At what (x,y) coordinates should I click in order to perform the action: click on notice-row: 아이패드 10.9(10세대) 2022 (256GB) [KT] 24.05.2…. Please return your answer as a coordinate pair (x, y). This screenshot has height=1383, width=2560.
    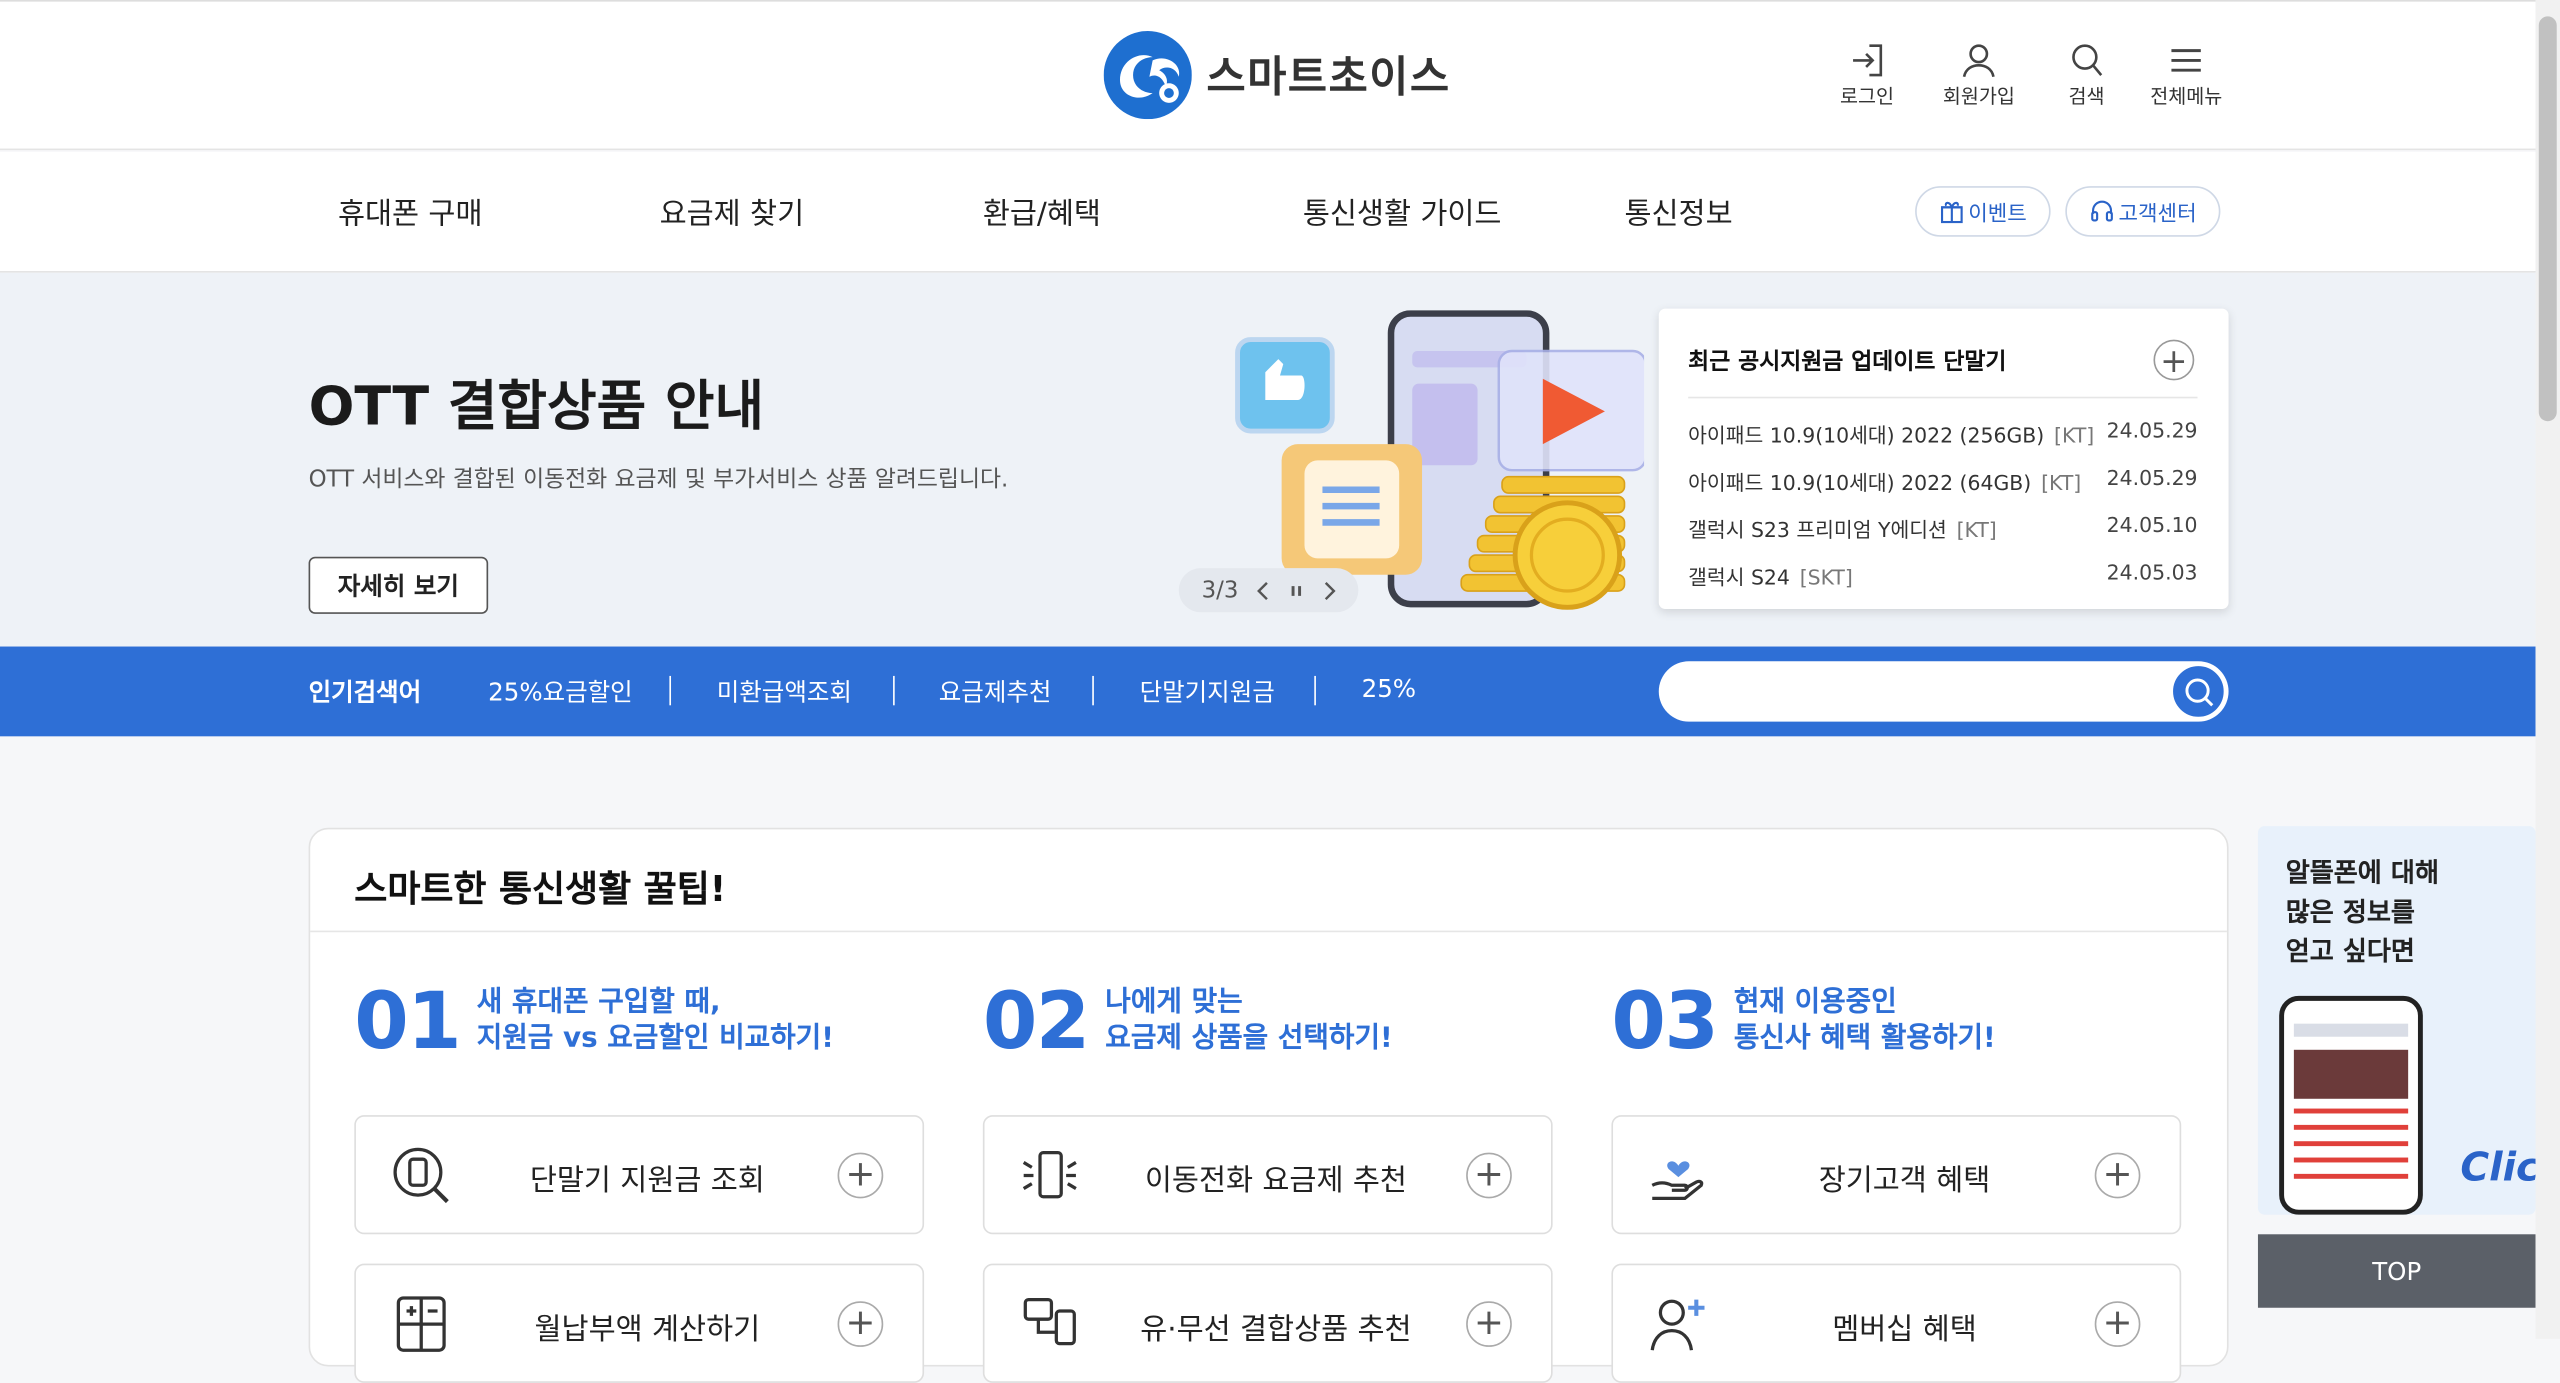
    Looking at the image, I should click on (1942, 433).